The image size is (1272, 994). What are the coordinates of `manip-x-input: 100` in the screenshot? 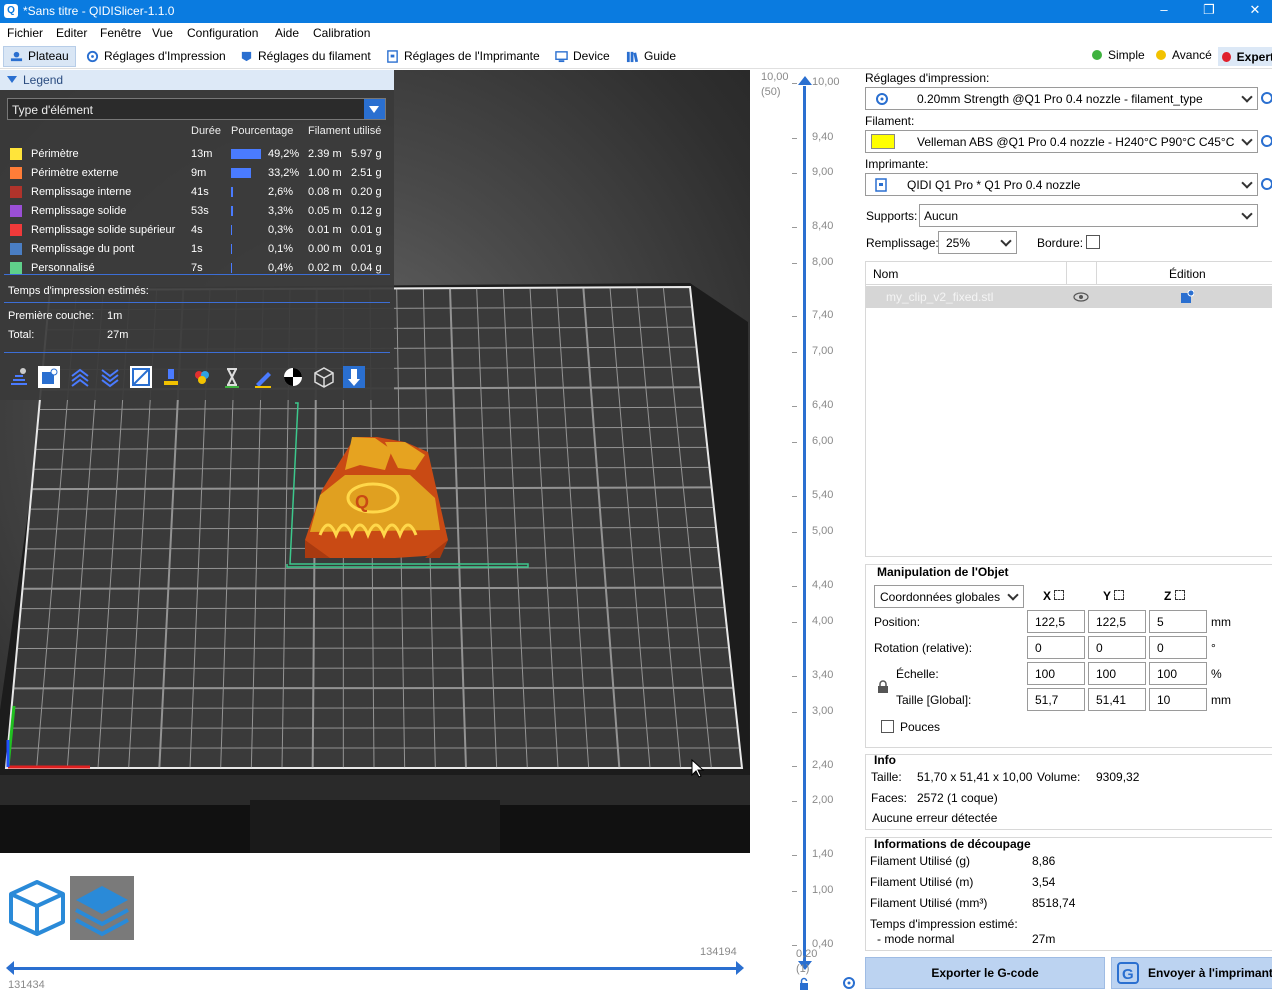 It's located at (1056, 673).